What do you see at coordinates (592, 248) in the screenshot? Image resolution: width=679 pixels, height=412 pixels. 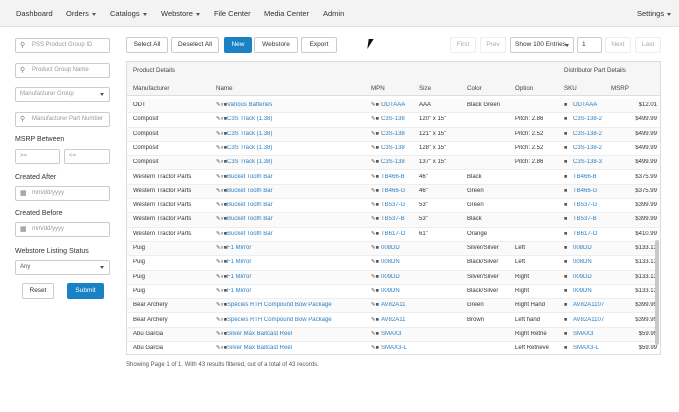 I see `cell-sku: 008DD` at bounding box center [592, 248].